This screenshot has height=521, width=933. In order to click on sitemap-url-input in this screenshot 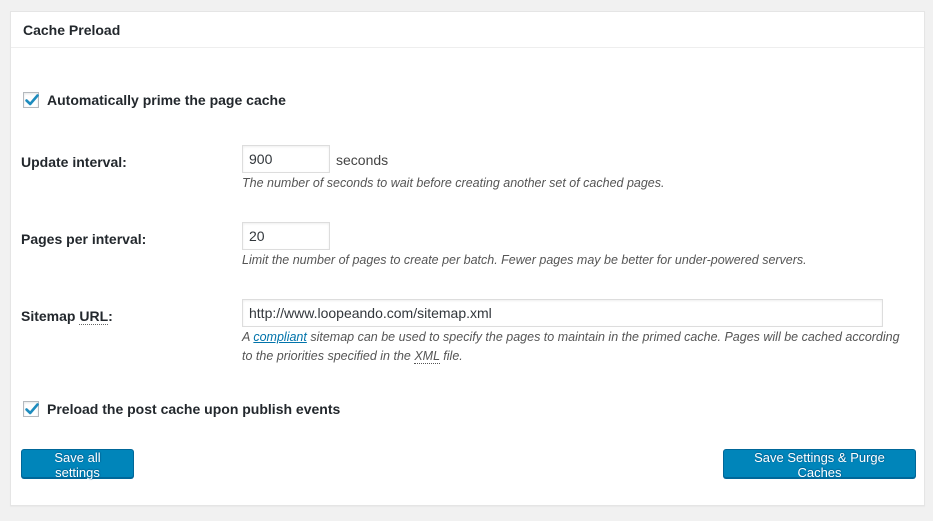, I will do `click(562, 313)`.